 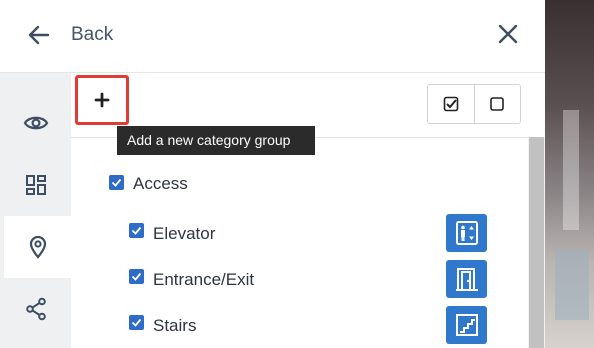 What do you see at coordinates (160, 183) in the screenshot?
I see `access-label: Access` at bounding box center [160, 183].